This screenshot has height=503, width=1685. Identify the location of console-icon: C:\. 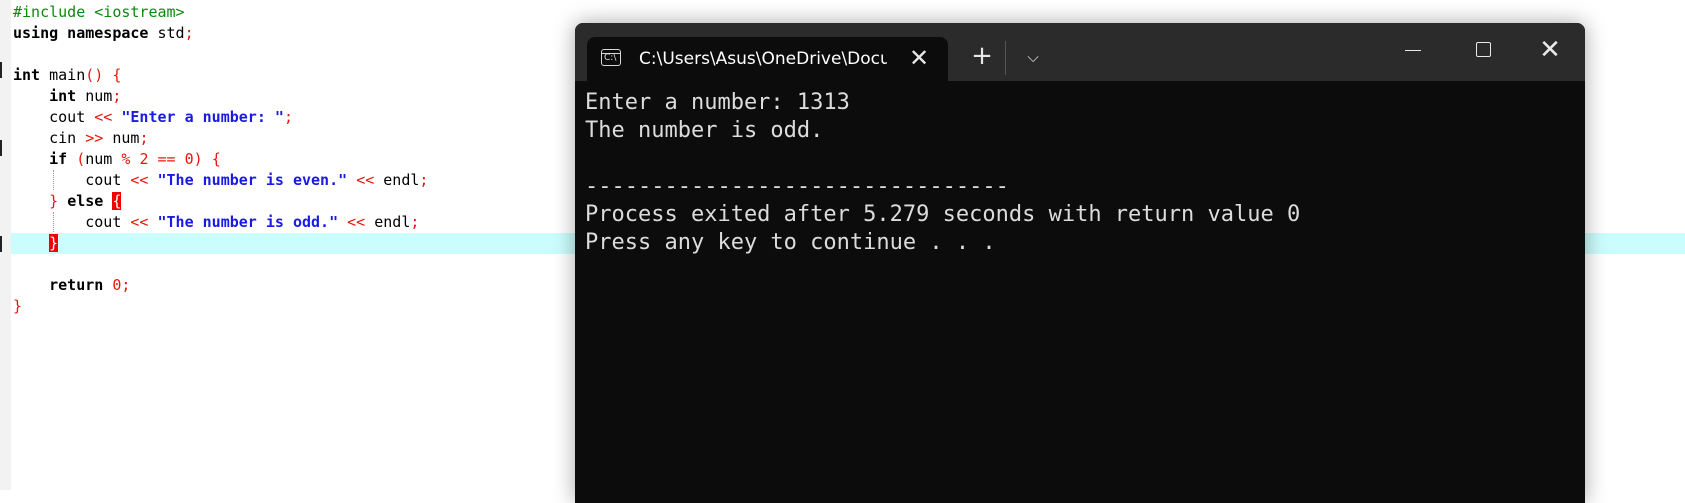
(611, 57).